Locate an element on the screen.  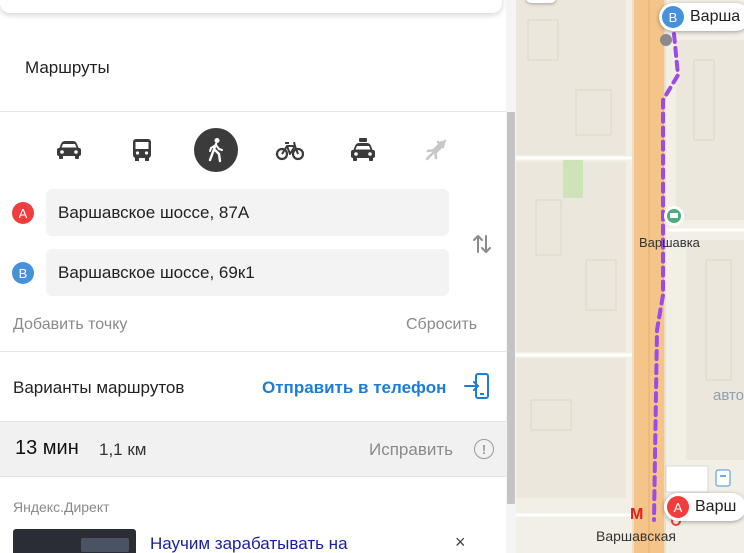
taxi-icon is located at coordinates (363, 149).